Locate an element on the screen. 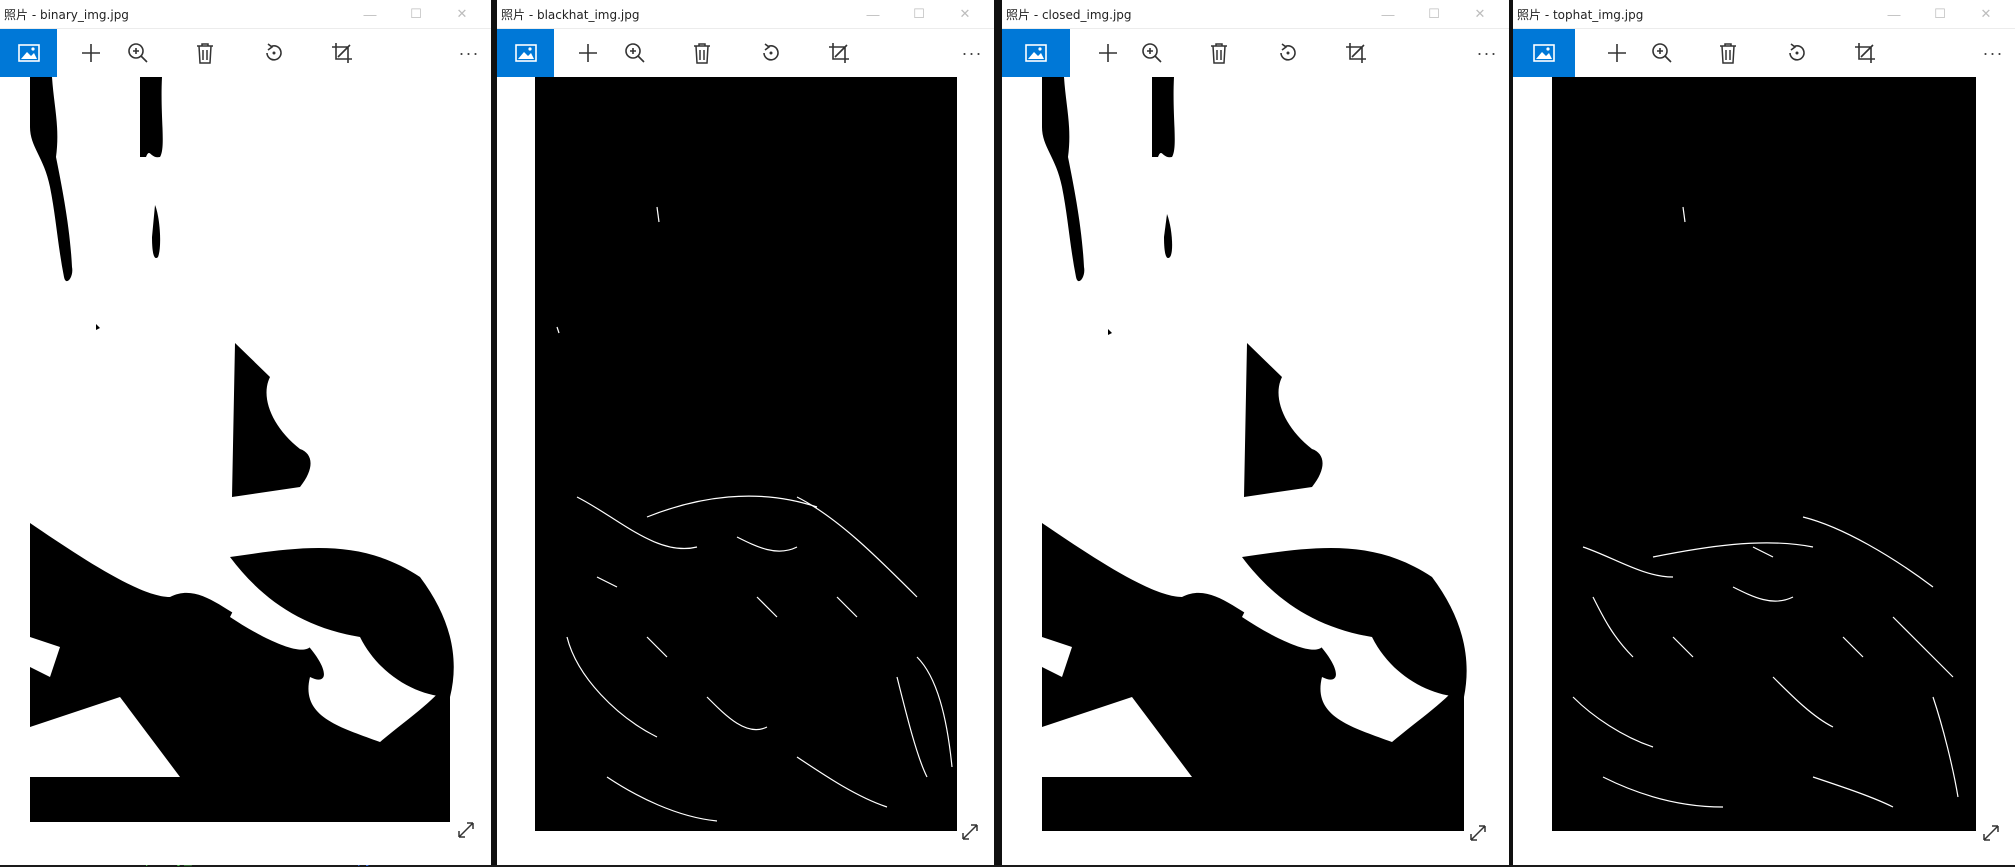 Image resolution: width=2015 pixels, height=867 pixels. window-title: 照片 - closed_img.jpg is located at coordinates (1069, 14).